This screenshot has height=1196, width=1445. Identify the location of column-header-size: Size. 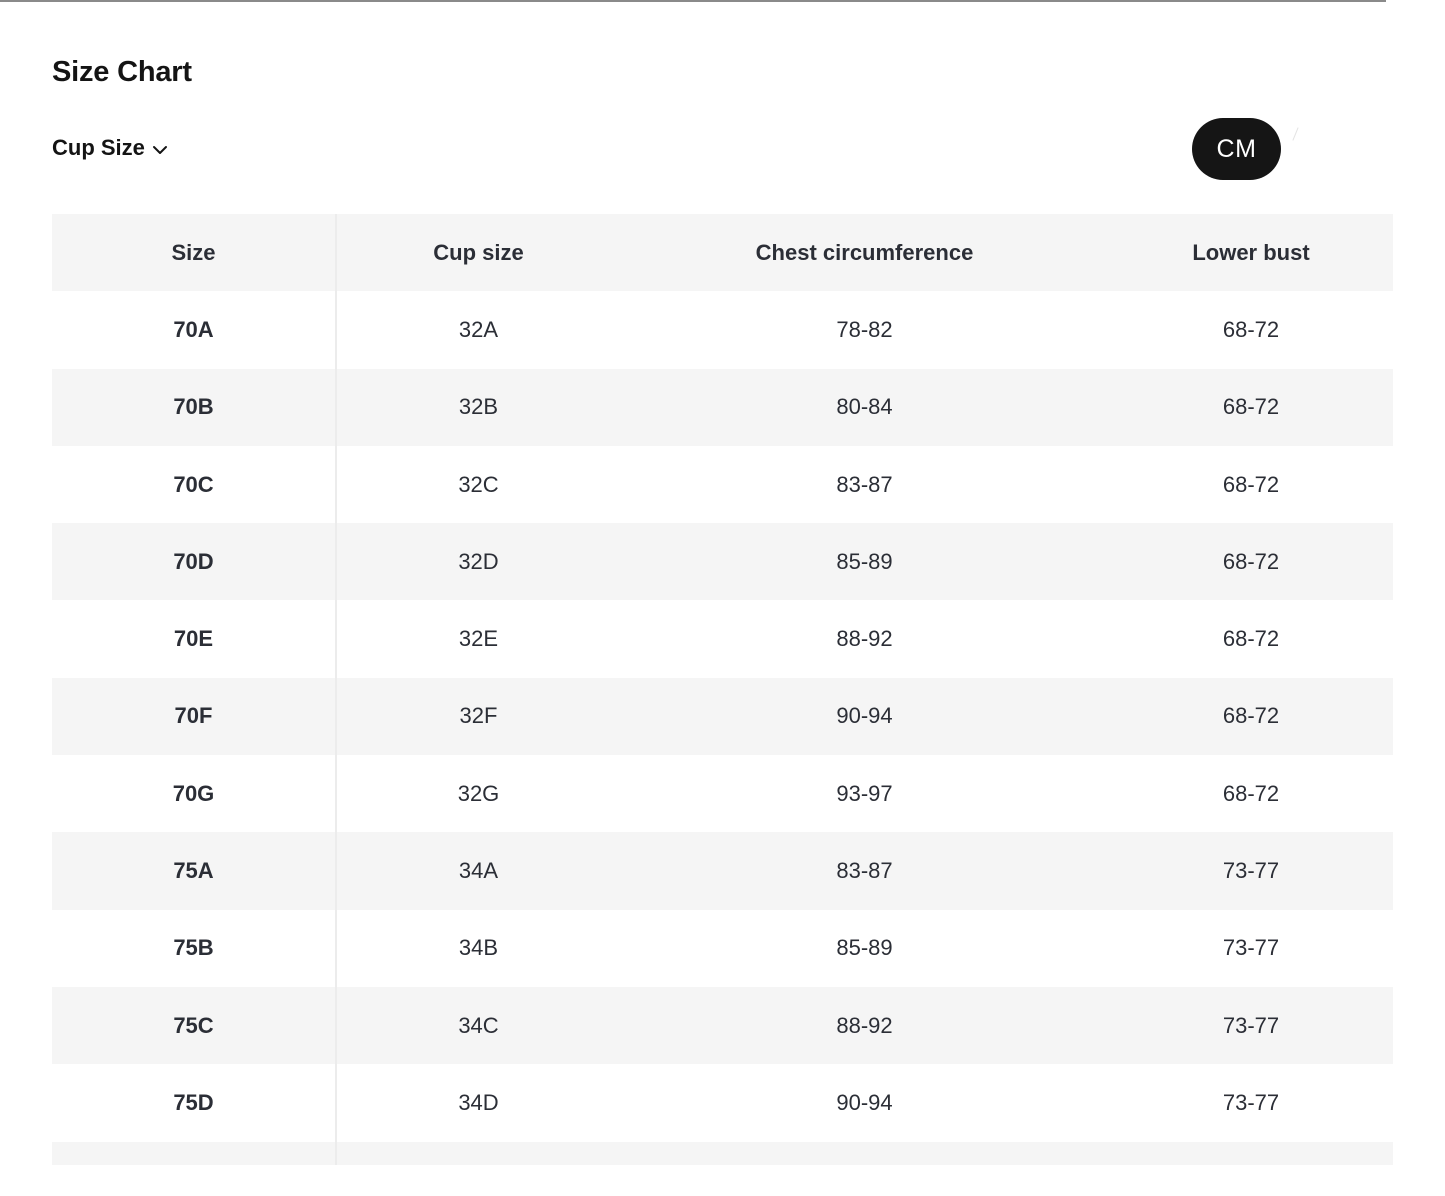
(194, 253).